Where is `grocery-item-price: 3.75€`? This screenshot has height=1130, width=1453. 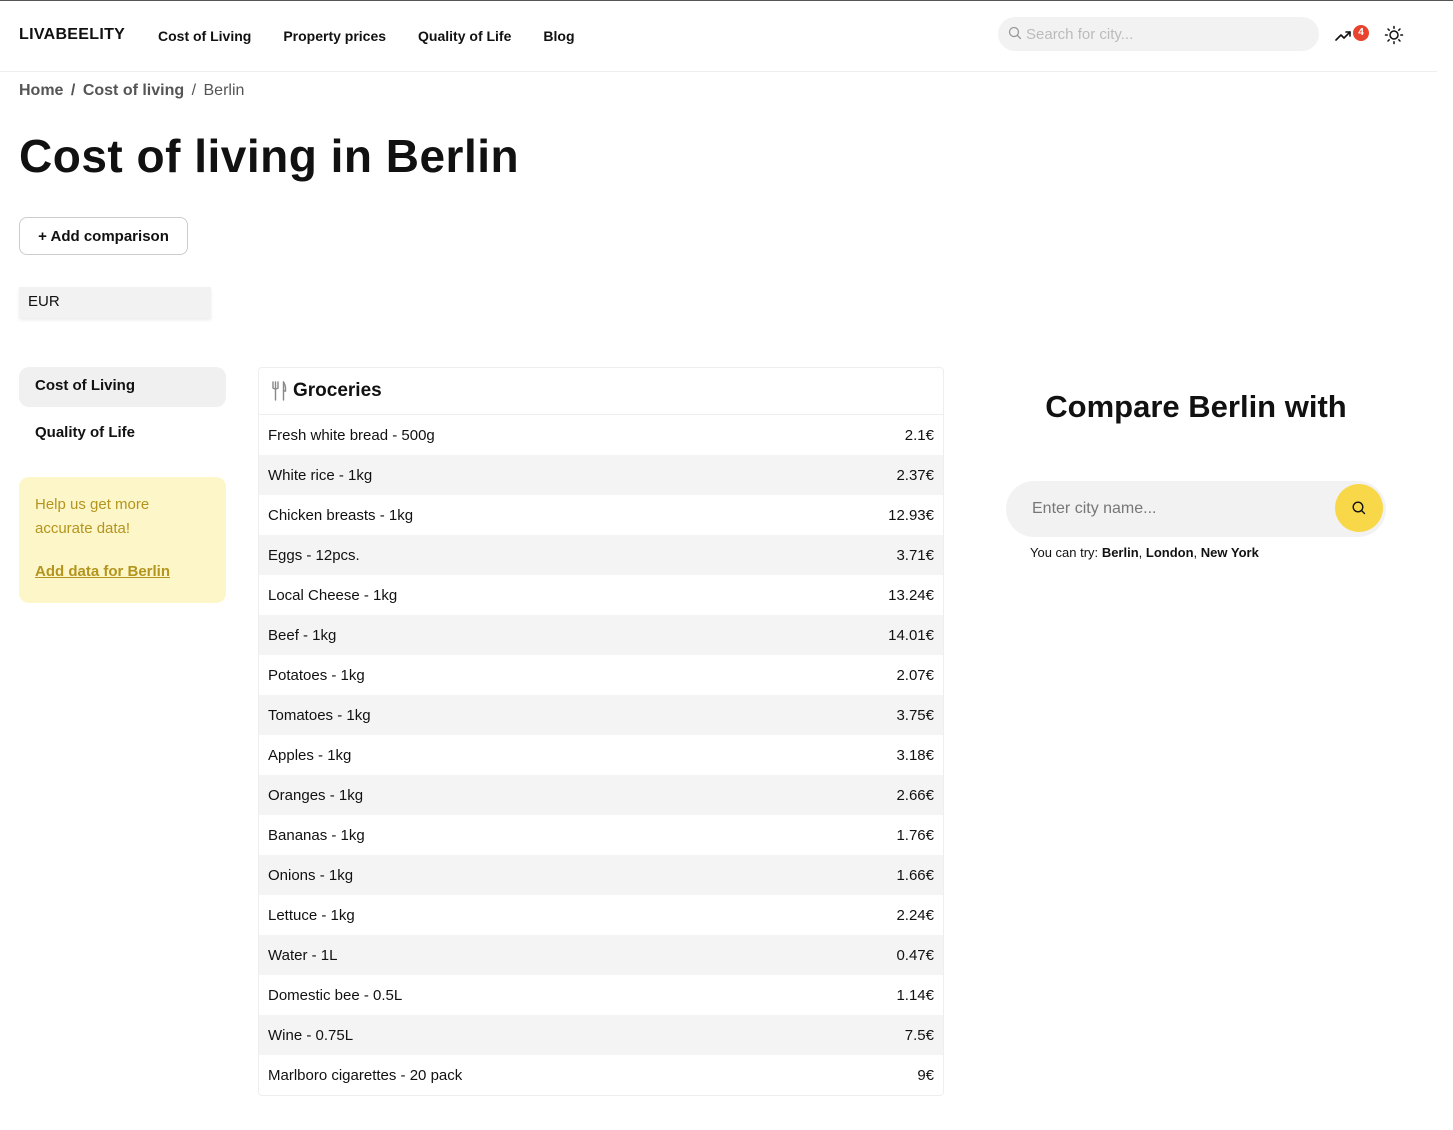
grocery-item-price: 3.75€ is located at coordinates (915, 715).